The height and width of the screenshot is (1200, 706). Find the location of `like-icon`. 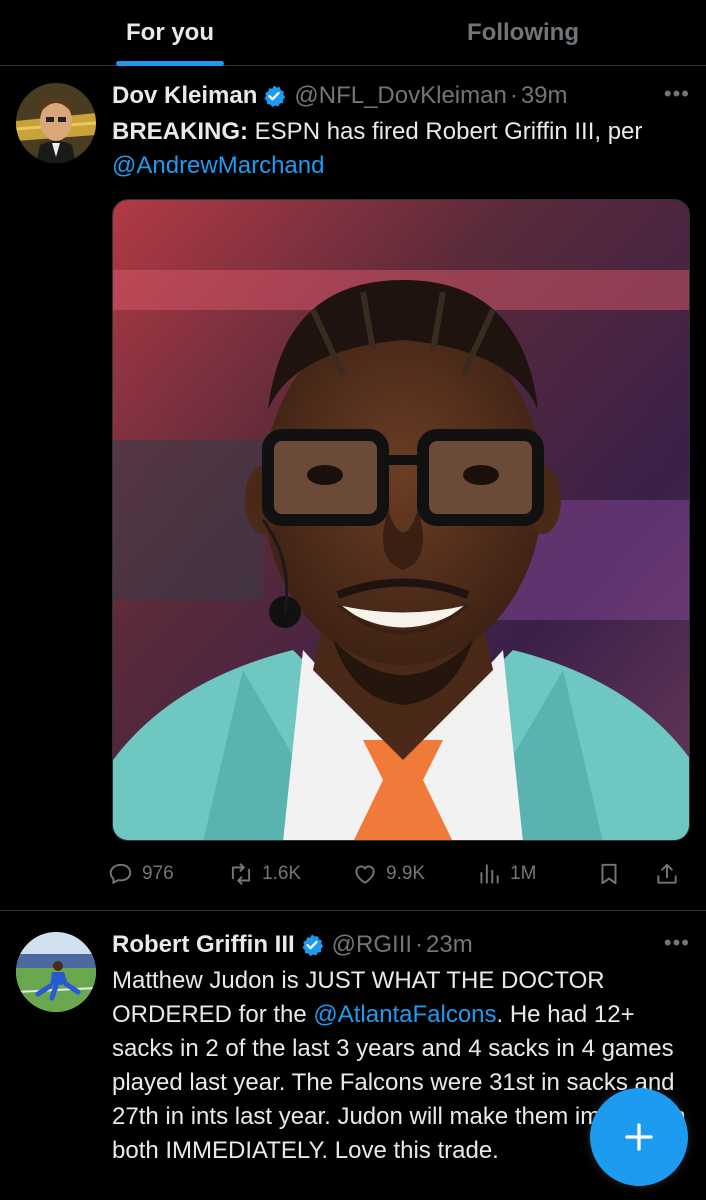

like-icon is located at coordinates (365, 874).